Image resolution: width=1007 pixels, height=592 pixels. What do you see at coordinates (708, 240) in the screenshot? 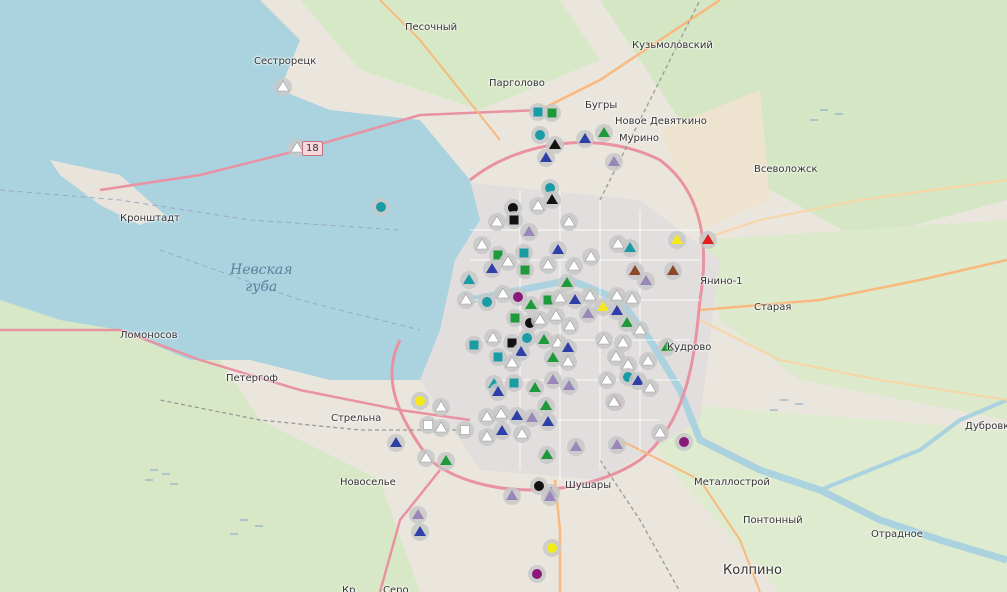
I see `poi-marker-red-tri` at bounding box center [708, 240].